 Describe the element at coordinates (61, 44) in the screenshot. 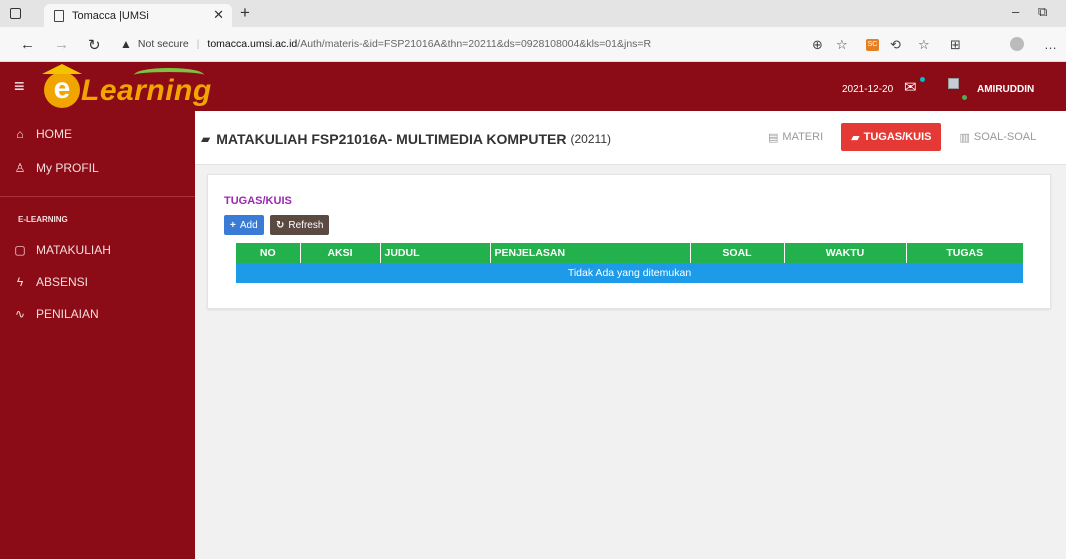

I see `forward-icon: →` at that location.